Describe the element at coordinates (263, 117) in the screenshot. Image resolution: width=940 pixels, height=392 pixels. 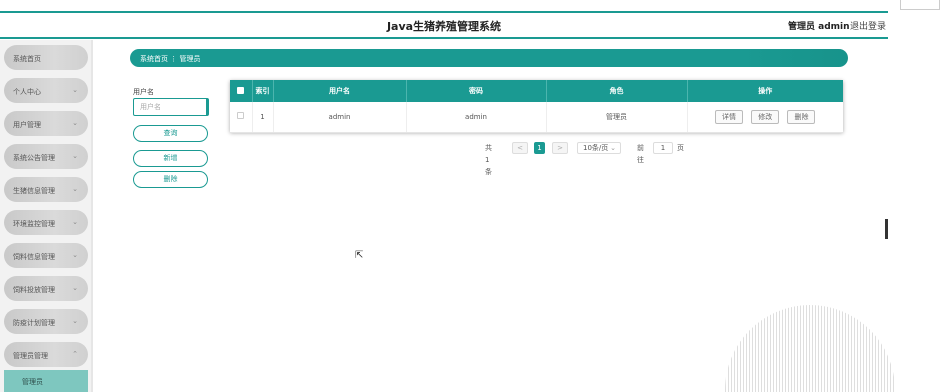
I see `cell-index: 1` at that location.